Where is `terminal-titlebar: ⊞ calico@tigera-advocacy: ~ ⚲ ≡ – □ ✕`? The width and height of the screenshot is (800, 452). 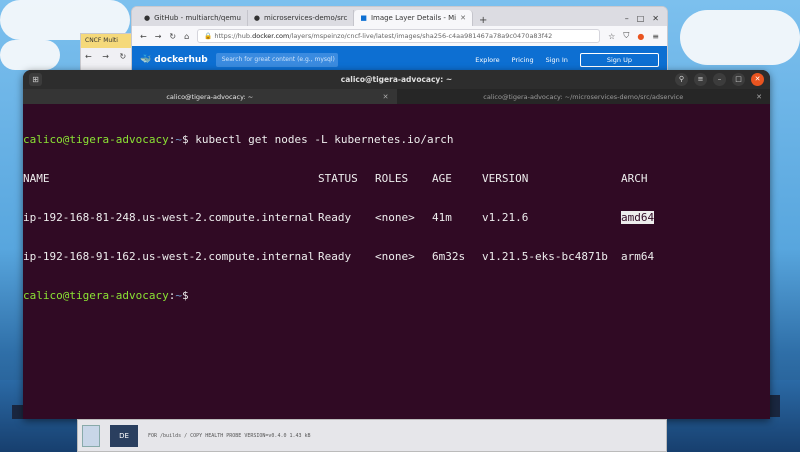 terminal-titlebar: ⊞ calico@tigera-advocacy: ~ ⚲ ≡ – □ ✕ is located at coordinates (396, 79).